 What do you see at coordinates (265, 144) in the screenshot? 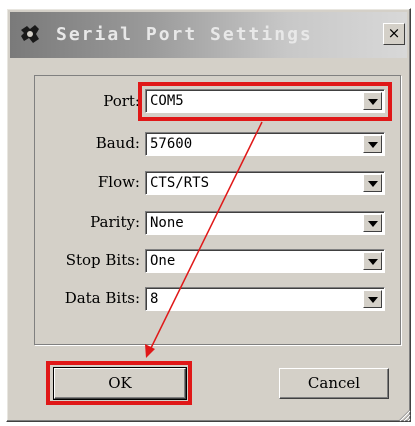
I see `baud-select: 57600` at bounding box center [265, 144].